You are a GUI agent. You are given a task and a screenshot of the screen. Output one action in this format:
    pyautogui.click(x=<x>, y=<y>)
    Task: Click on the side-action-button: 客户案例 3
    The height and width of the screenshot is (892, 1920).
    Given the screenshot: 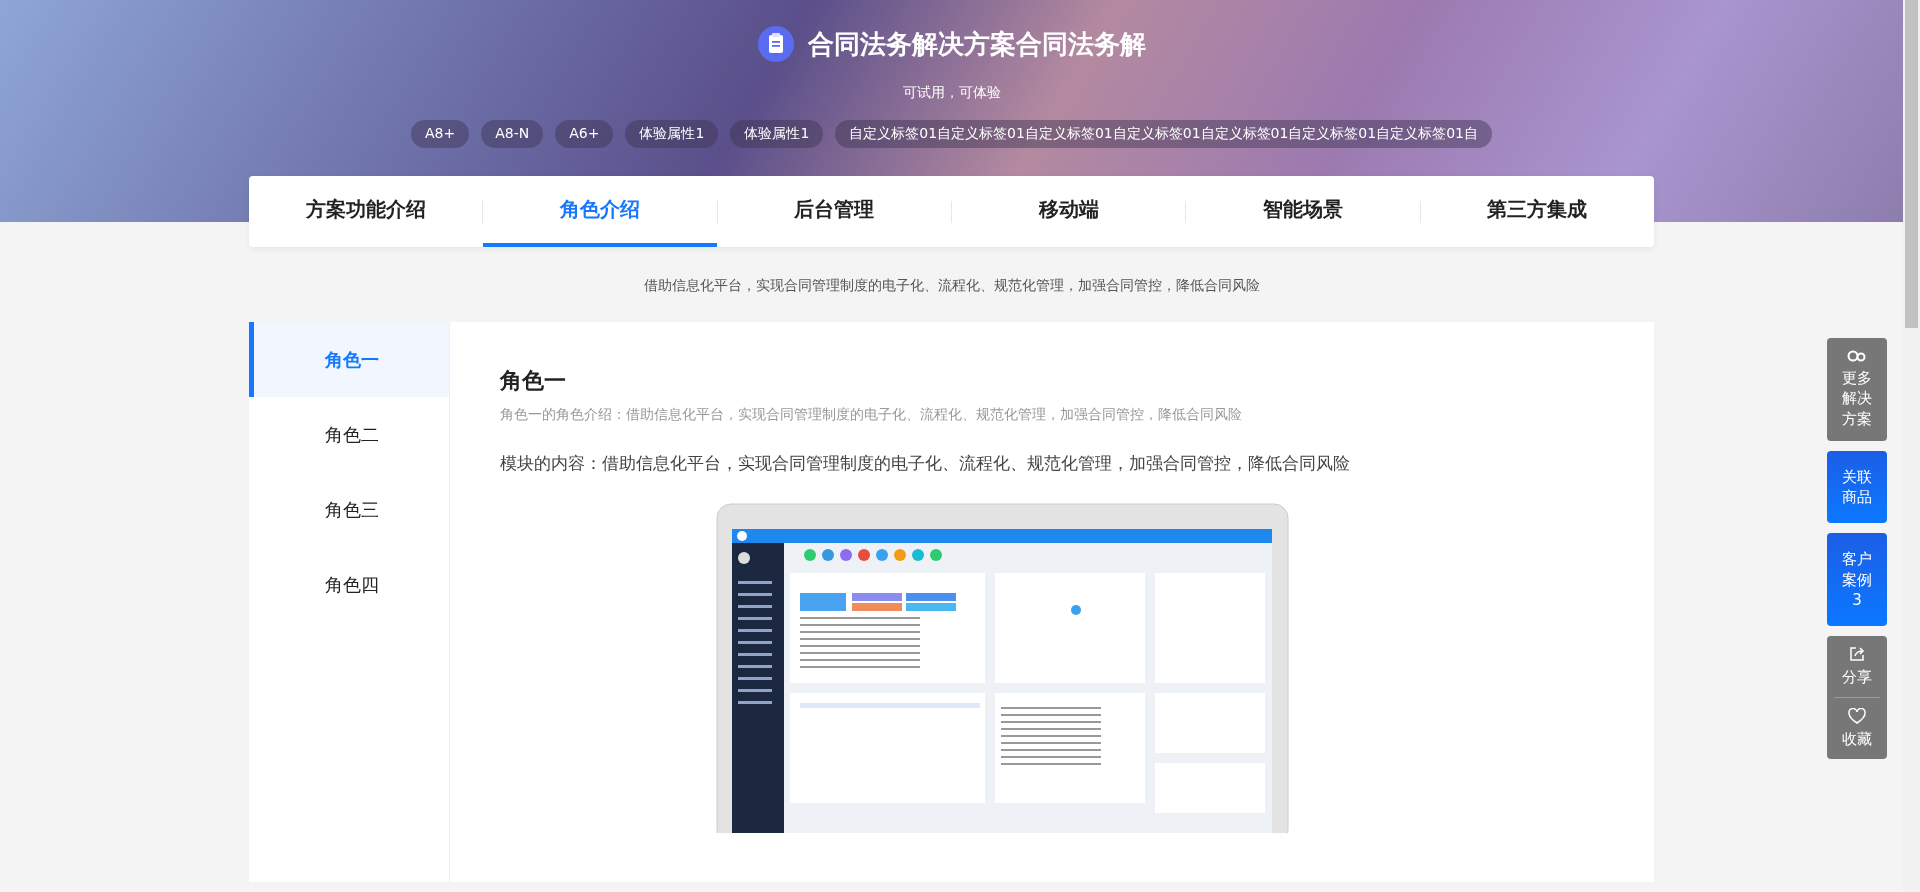 What is the action you would take?
    pyautogui.click(x=1857, y=579)
    